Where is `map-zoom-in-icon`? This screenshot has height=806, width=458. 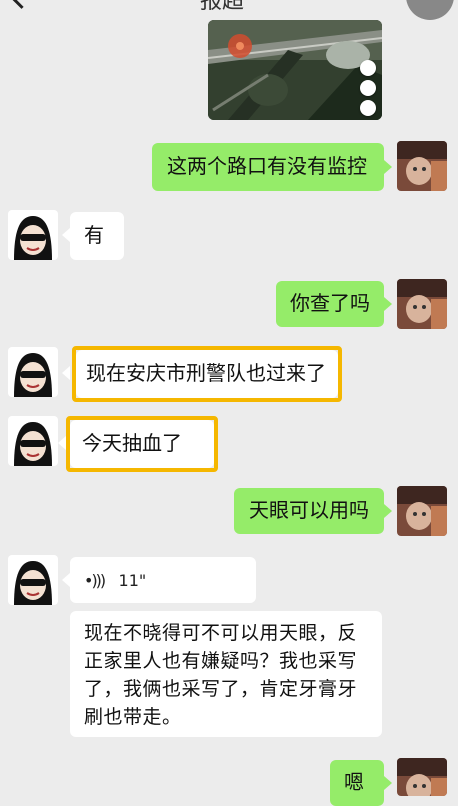 map-zoom-in-icon is located at coordinates (368, 68).